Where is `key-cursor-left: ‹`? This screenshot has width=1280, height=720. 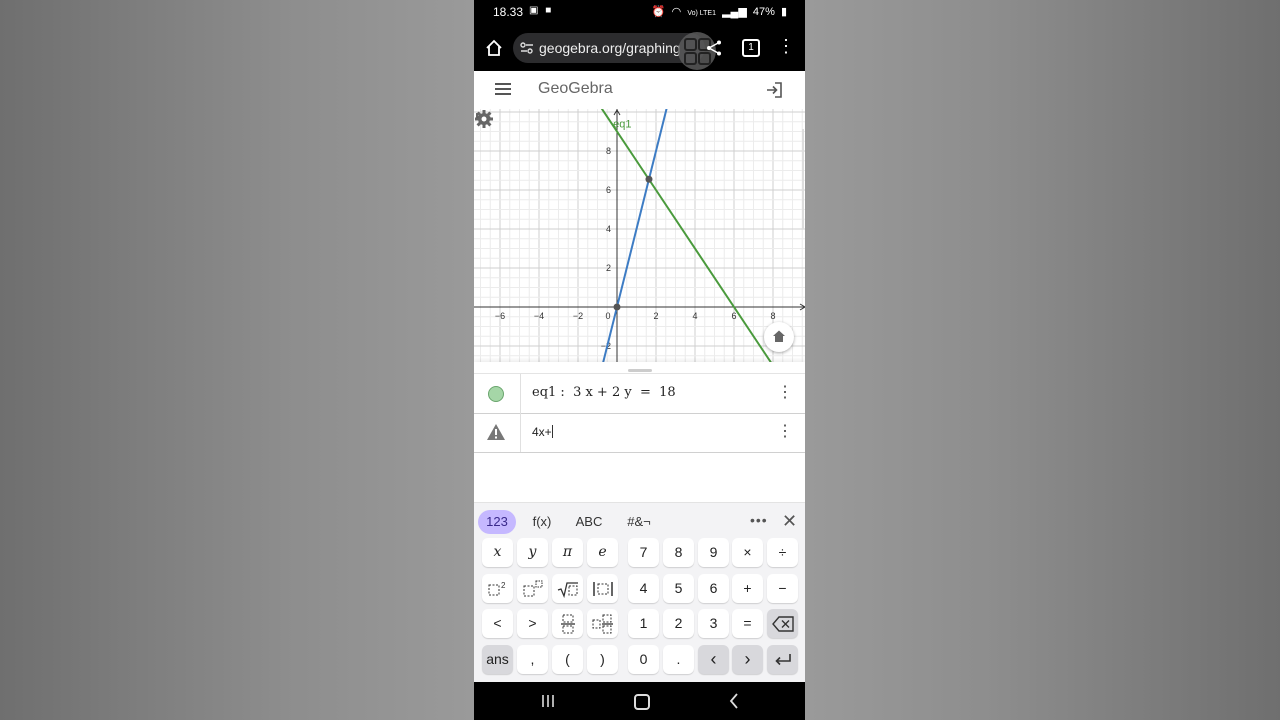 key-cursor-left: ‹ is located at coordinates (713, 659).